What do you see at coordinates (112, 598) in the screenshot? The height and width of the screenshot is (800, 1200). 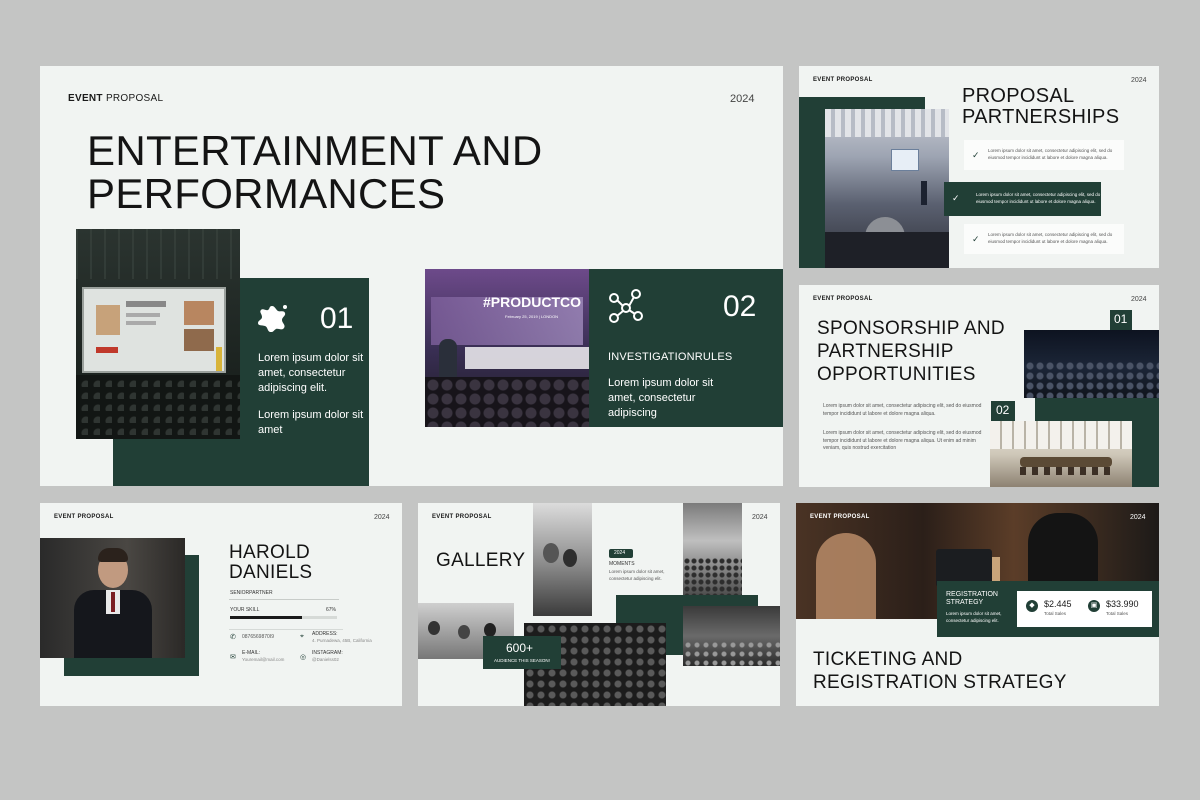 I see `portrait-photo` at bounding box center [112, 598].